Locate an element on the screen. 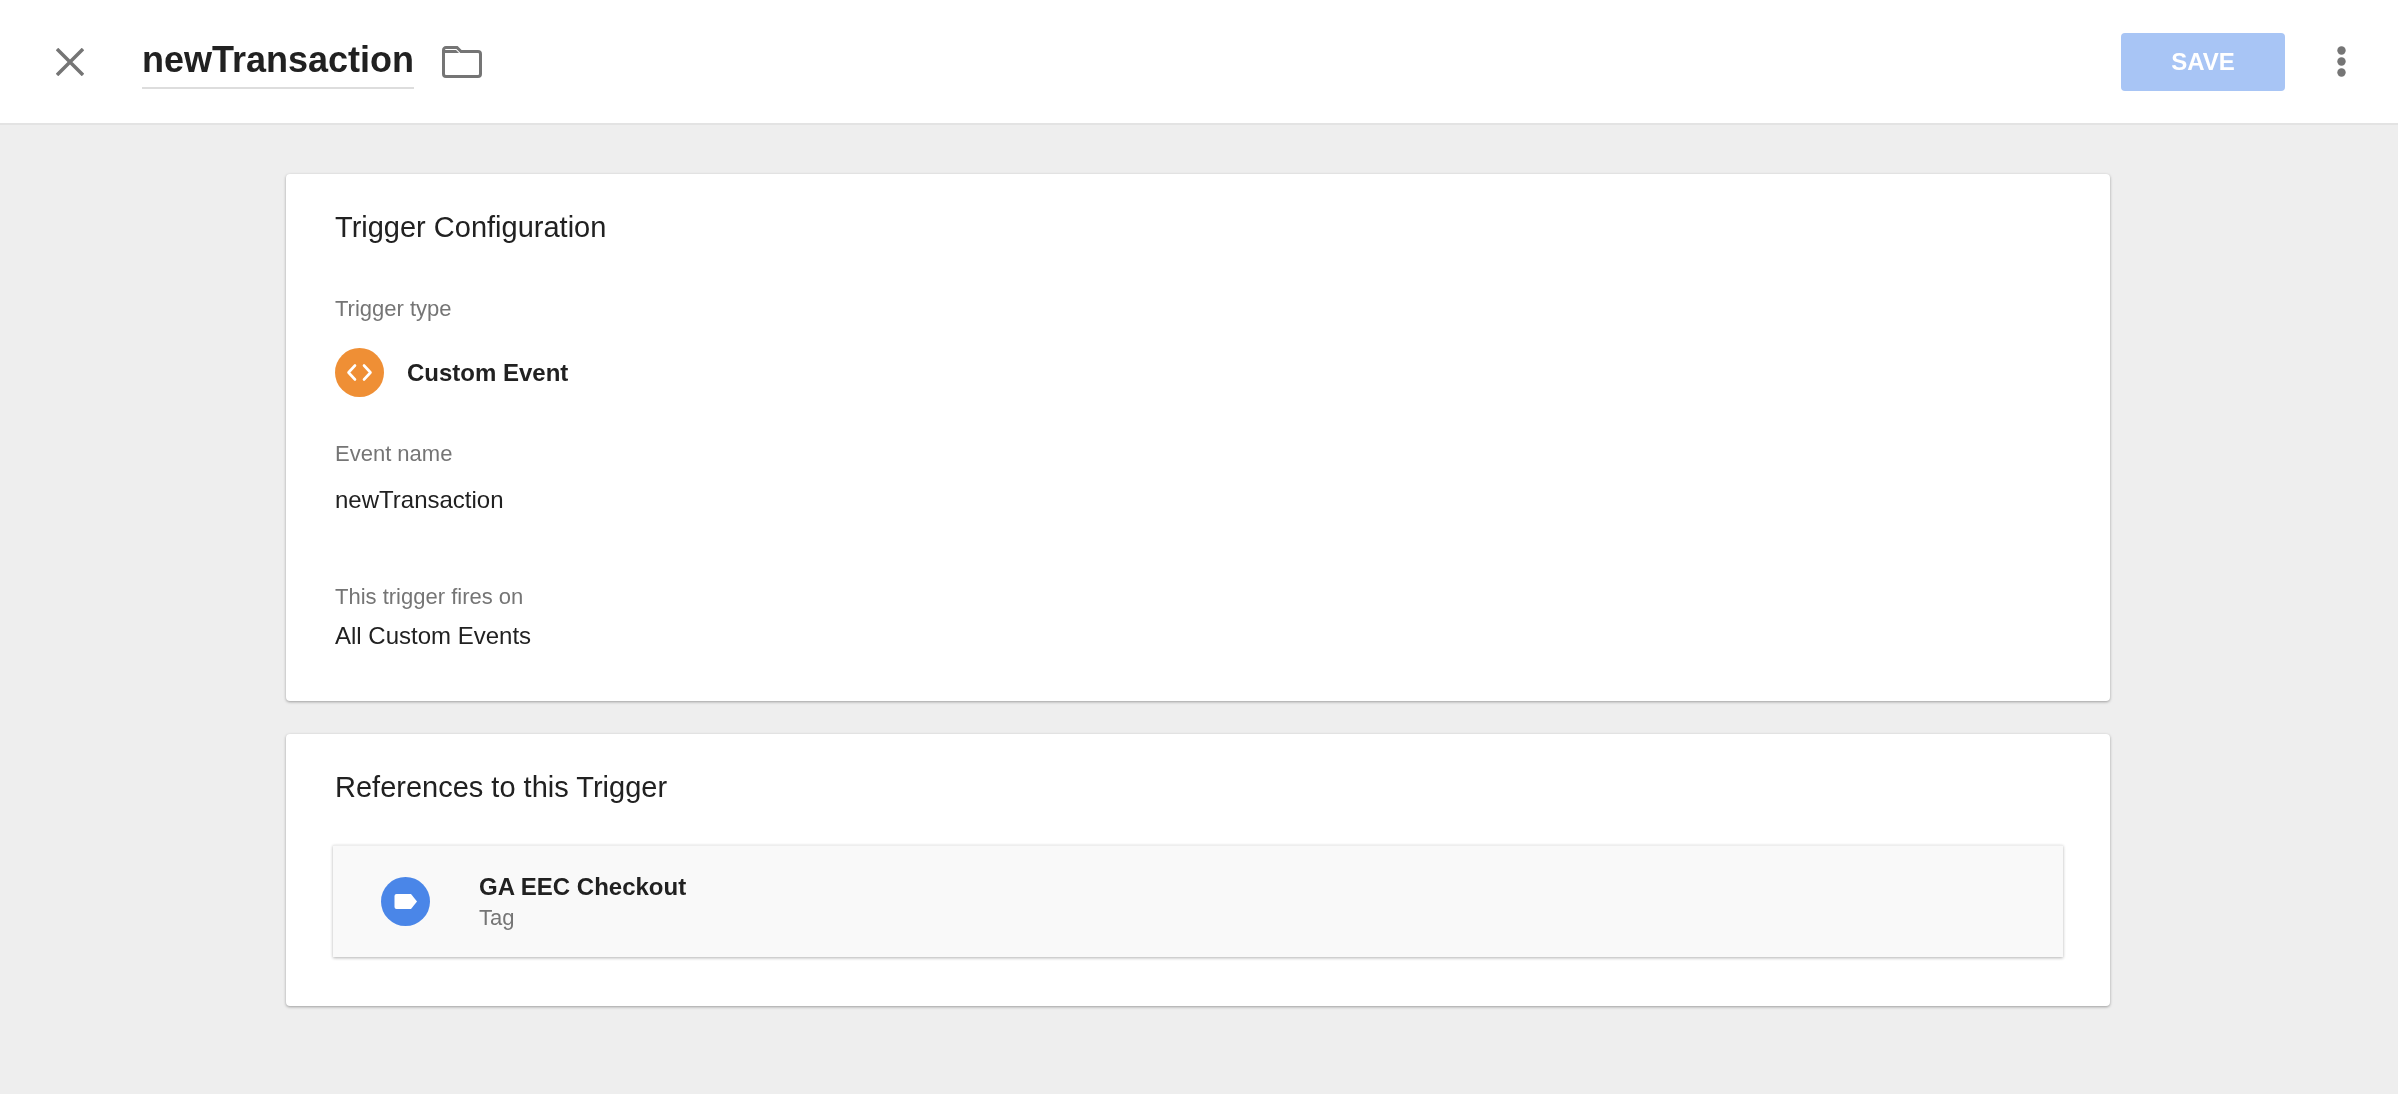 The height and width of the screenshot is (1094, 2398). reference-type: Tag is located at coordinates (497, 917).